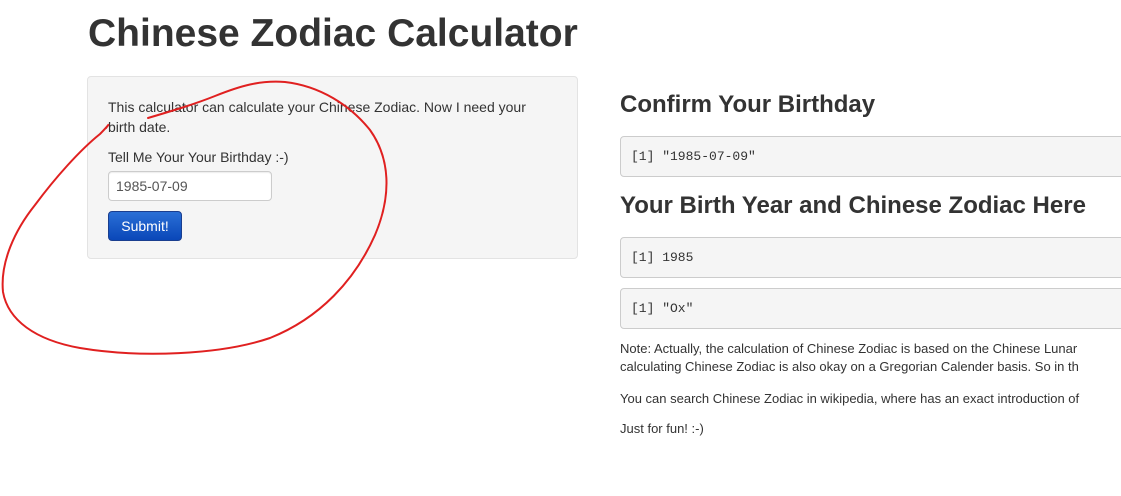 The height and width of the screenshot is (496, 1121). I want to click on fun-text: Just for fun! :-), so click(662, 428).